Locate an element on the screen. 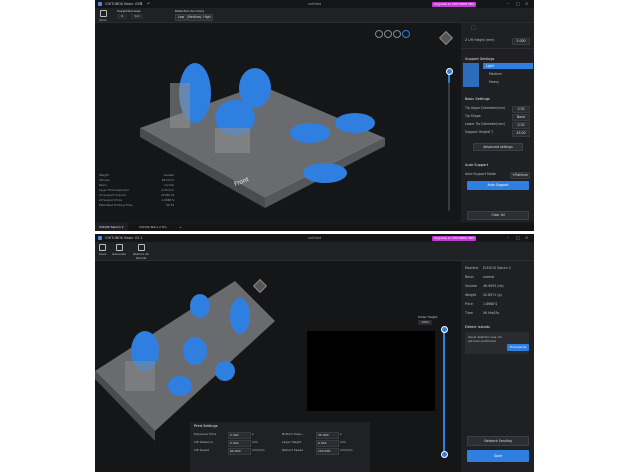 This screenshot has height=472, width=628. generate-icon is located at coordinates (119, 247).